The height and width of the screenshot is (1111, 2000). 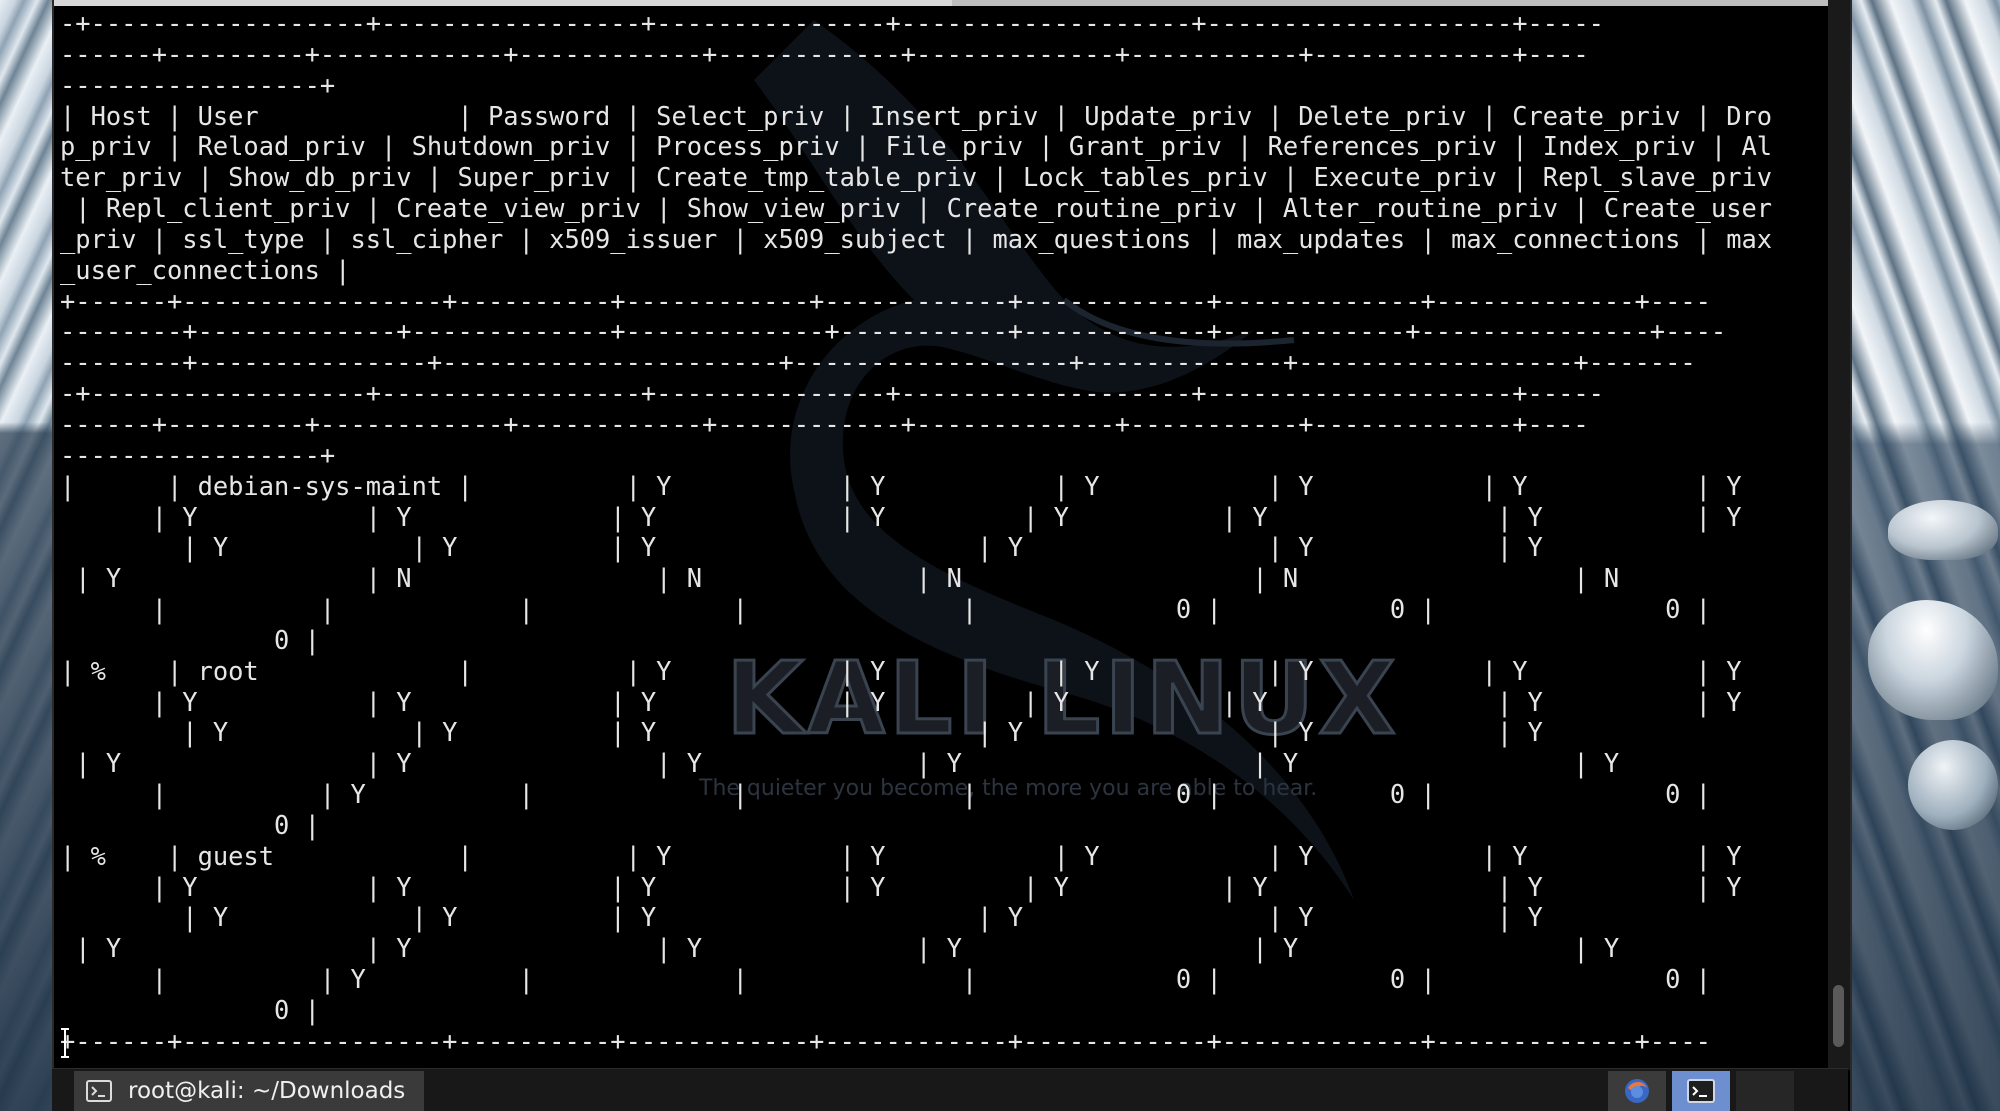 I want to click on window-top-edge, so click(x=952, y=3).